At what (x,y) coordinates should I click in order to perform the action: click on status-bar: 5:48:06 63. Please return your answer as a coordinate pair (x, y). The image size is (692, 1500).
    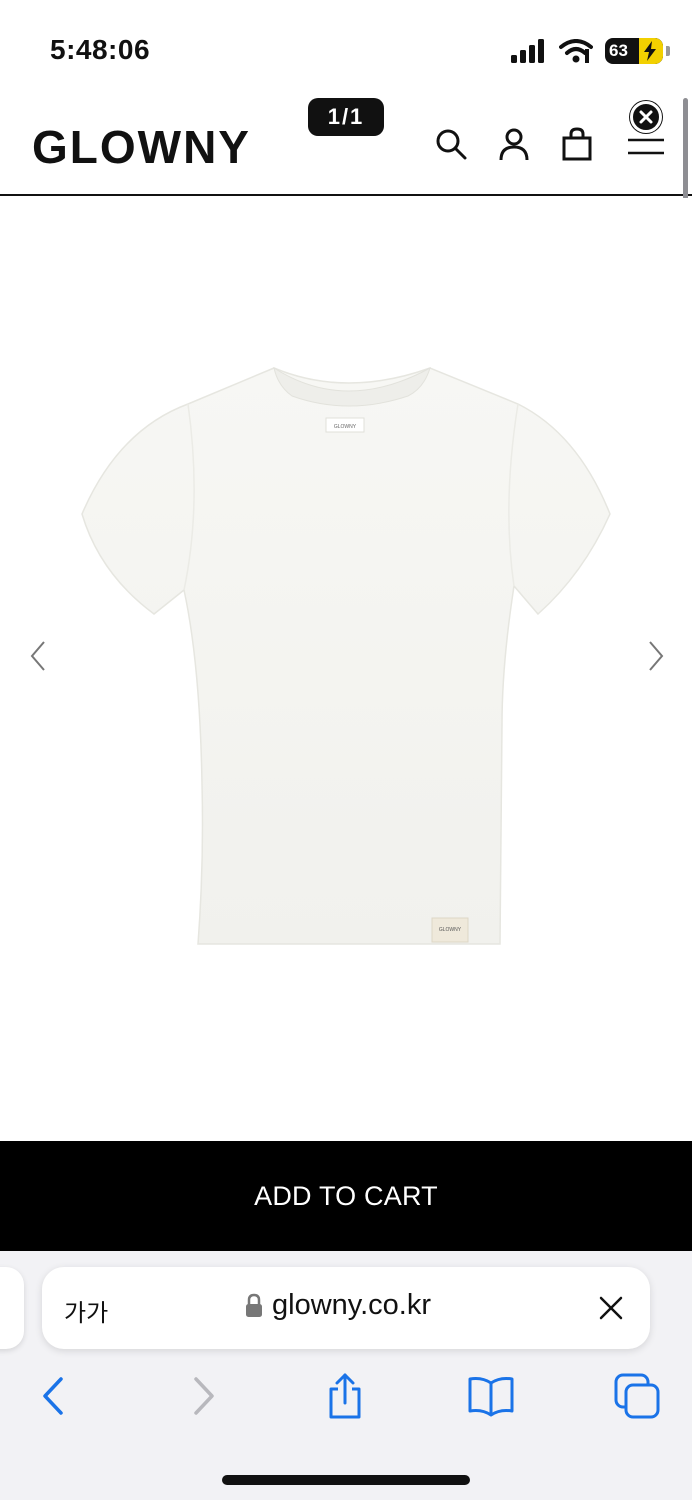
    Looking at the image, I should click on (346, 45).